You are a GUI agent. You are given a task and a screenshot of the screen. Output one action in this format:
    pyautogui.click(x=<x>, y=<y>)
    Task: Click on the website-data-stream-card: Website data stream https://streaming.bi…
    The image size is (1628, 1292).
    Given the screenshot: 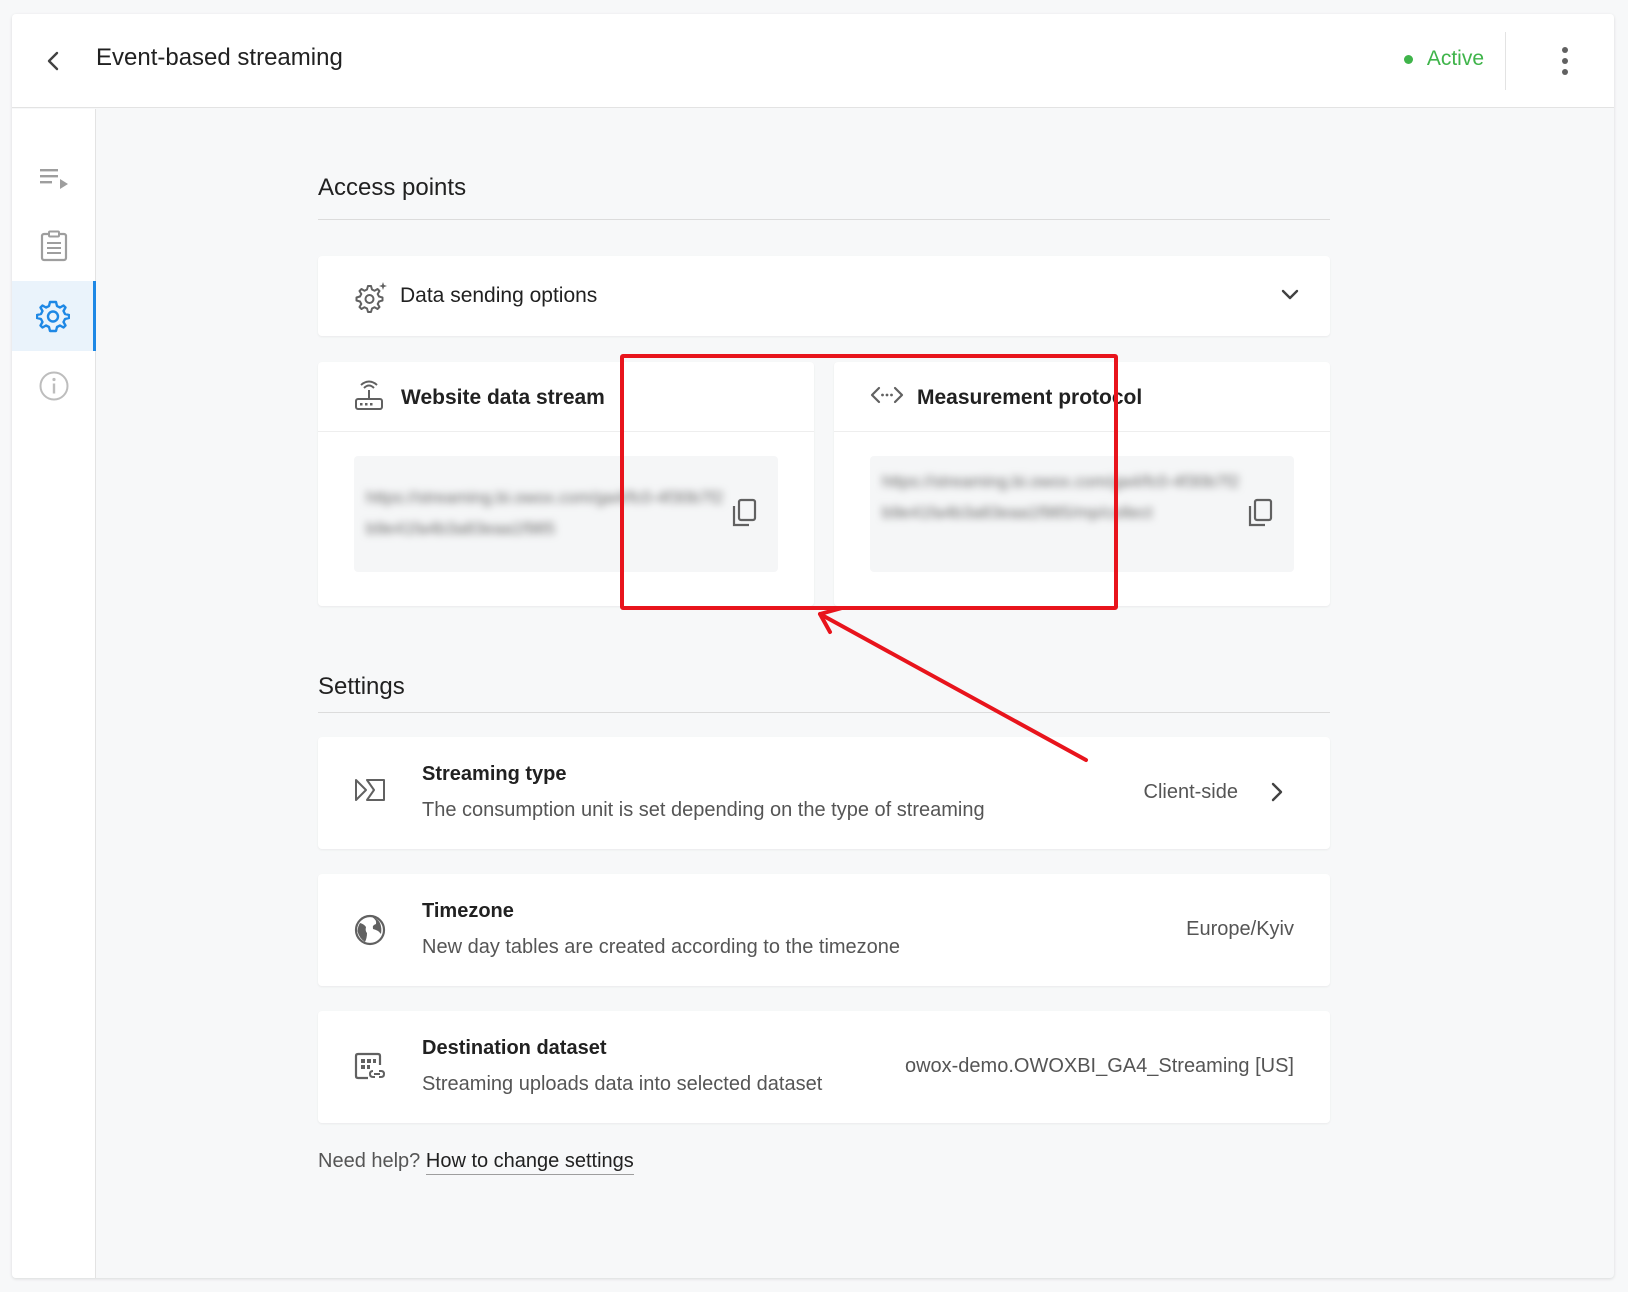 What is the action you would take?
    pyautogui.click(x=566, y=484)
    